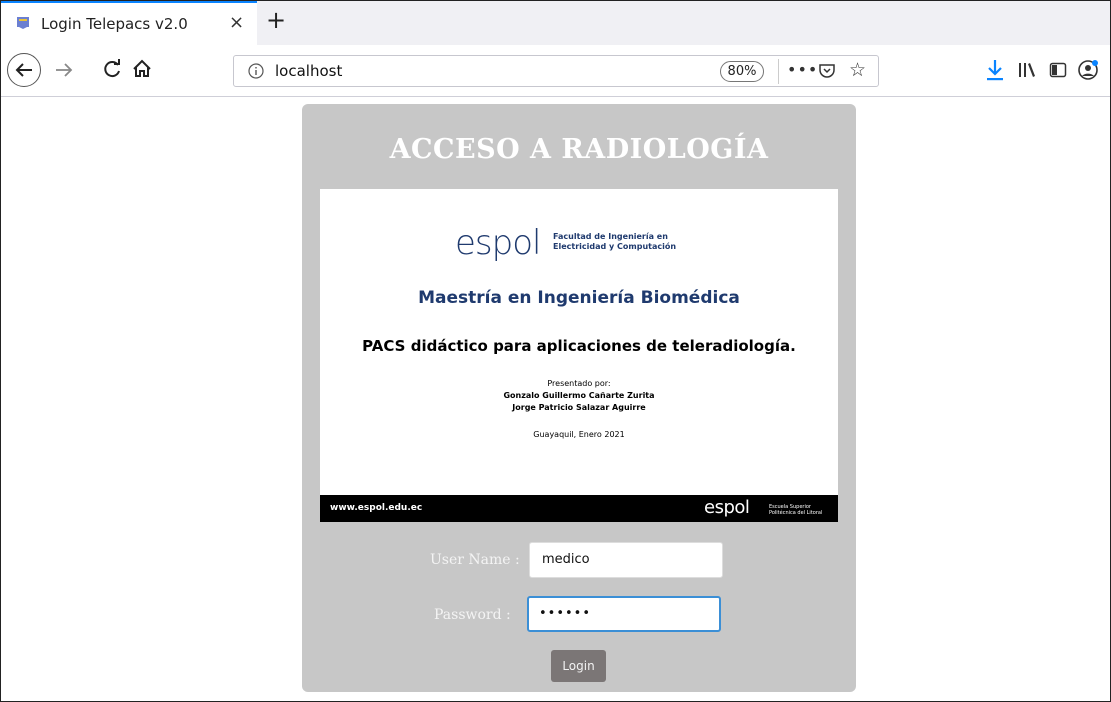 The image size is (1111, 702). Describe the element at coordinates (1027, 70) in the screenshot. I see `library-icon` at that location.